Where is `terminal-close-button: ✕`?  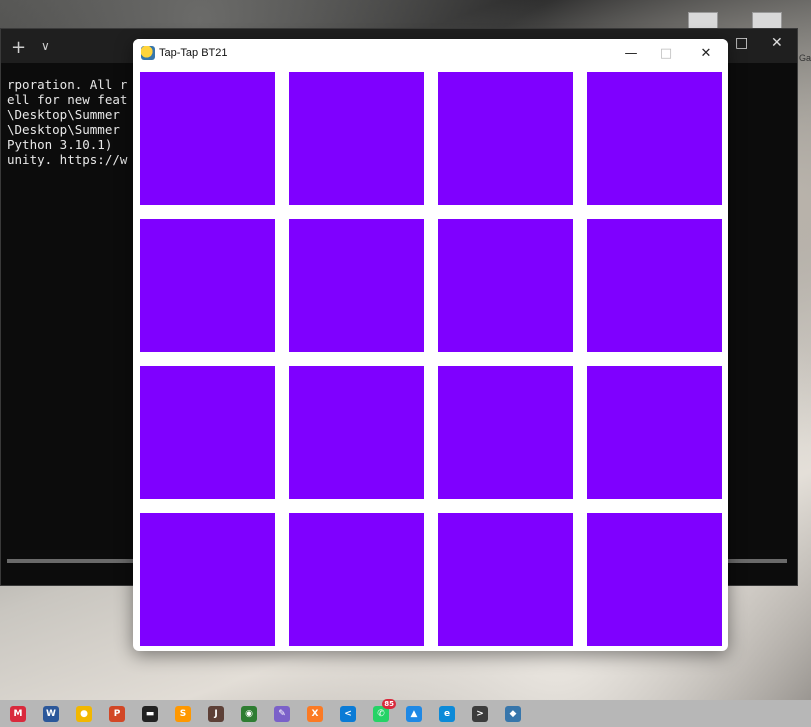
terminal-close-button: ✕ is located at coordinates (777, 43).